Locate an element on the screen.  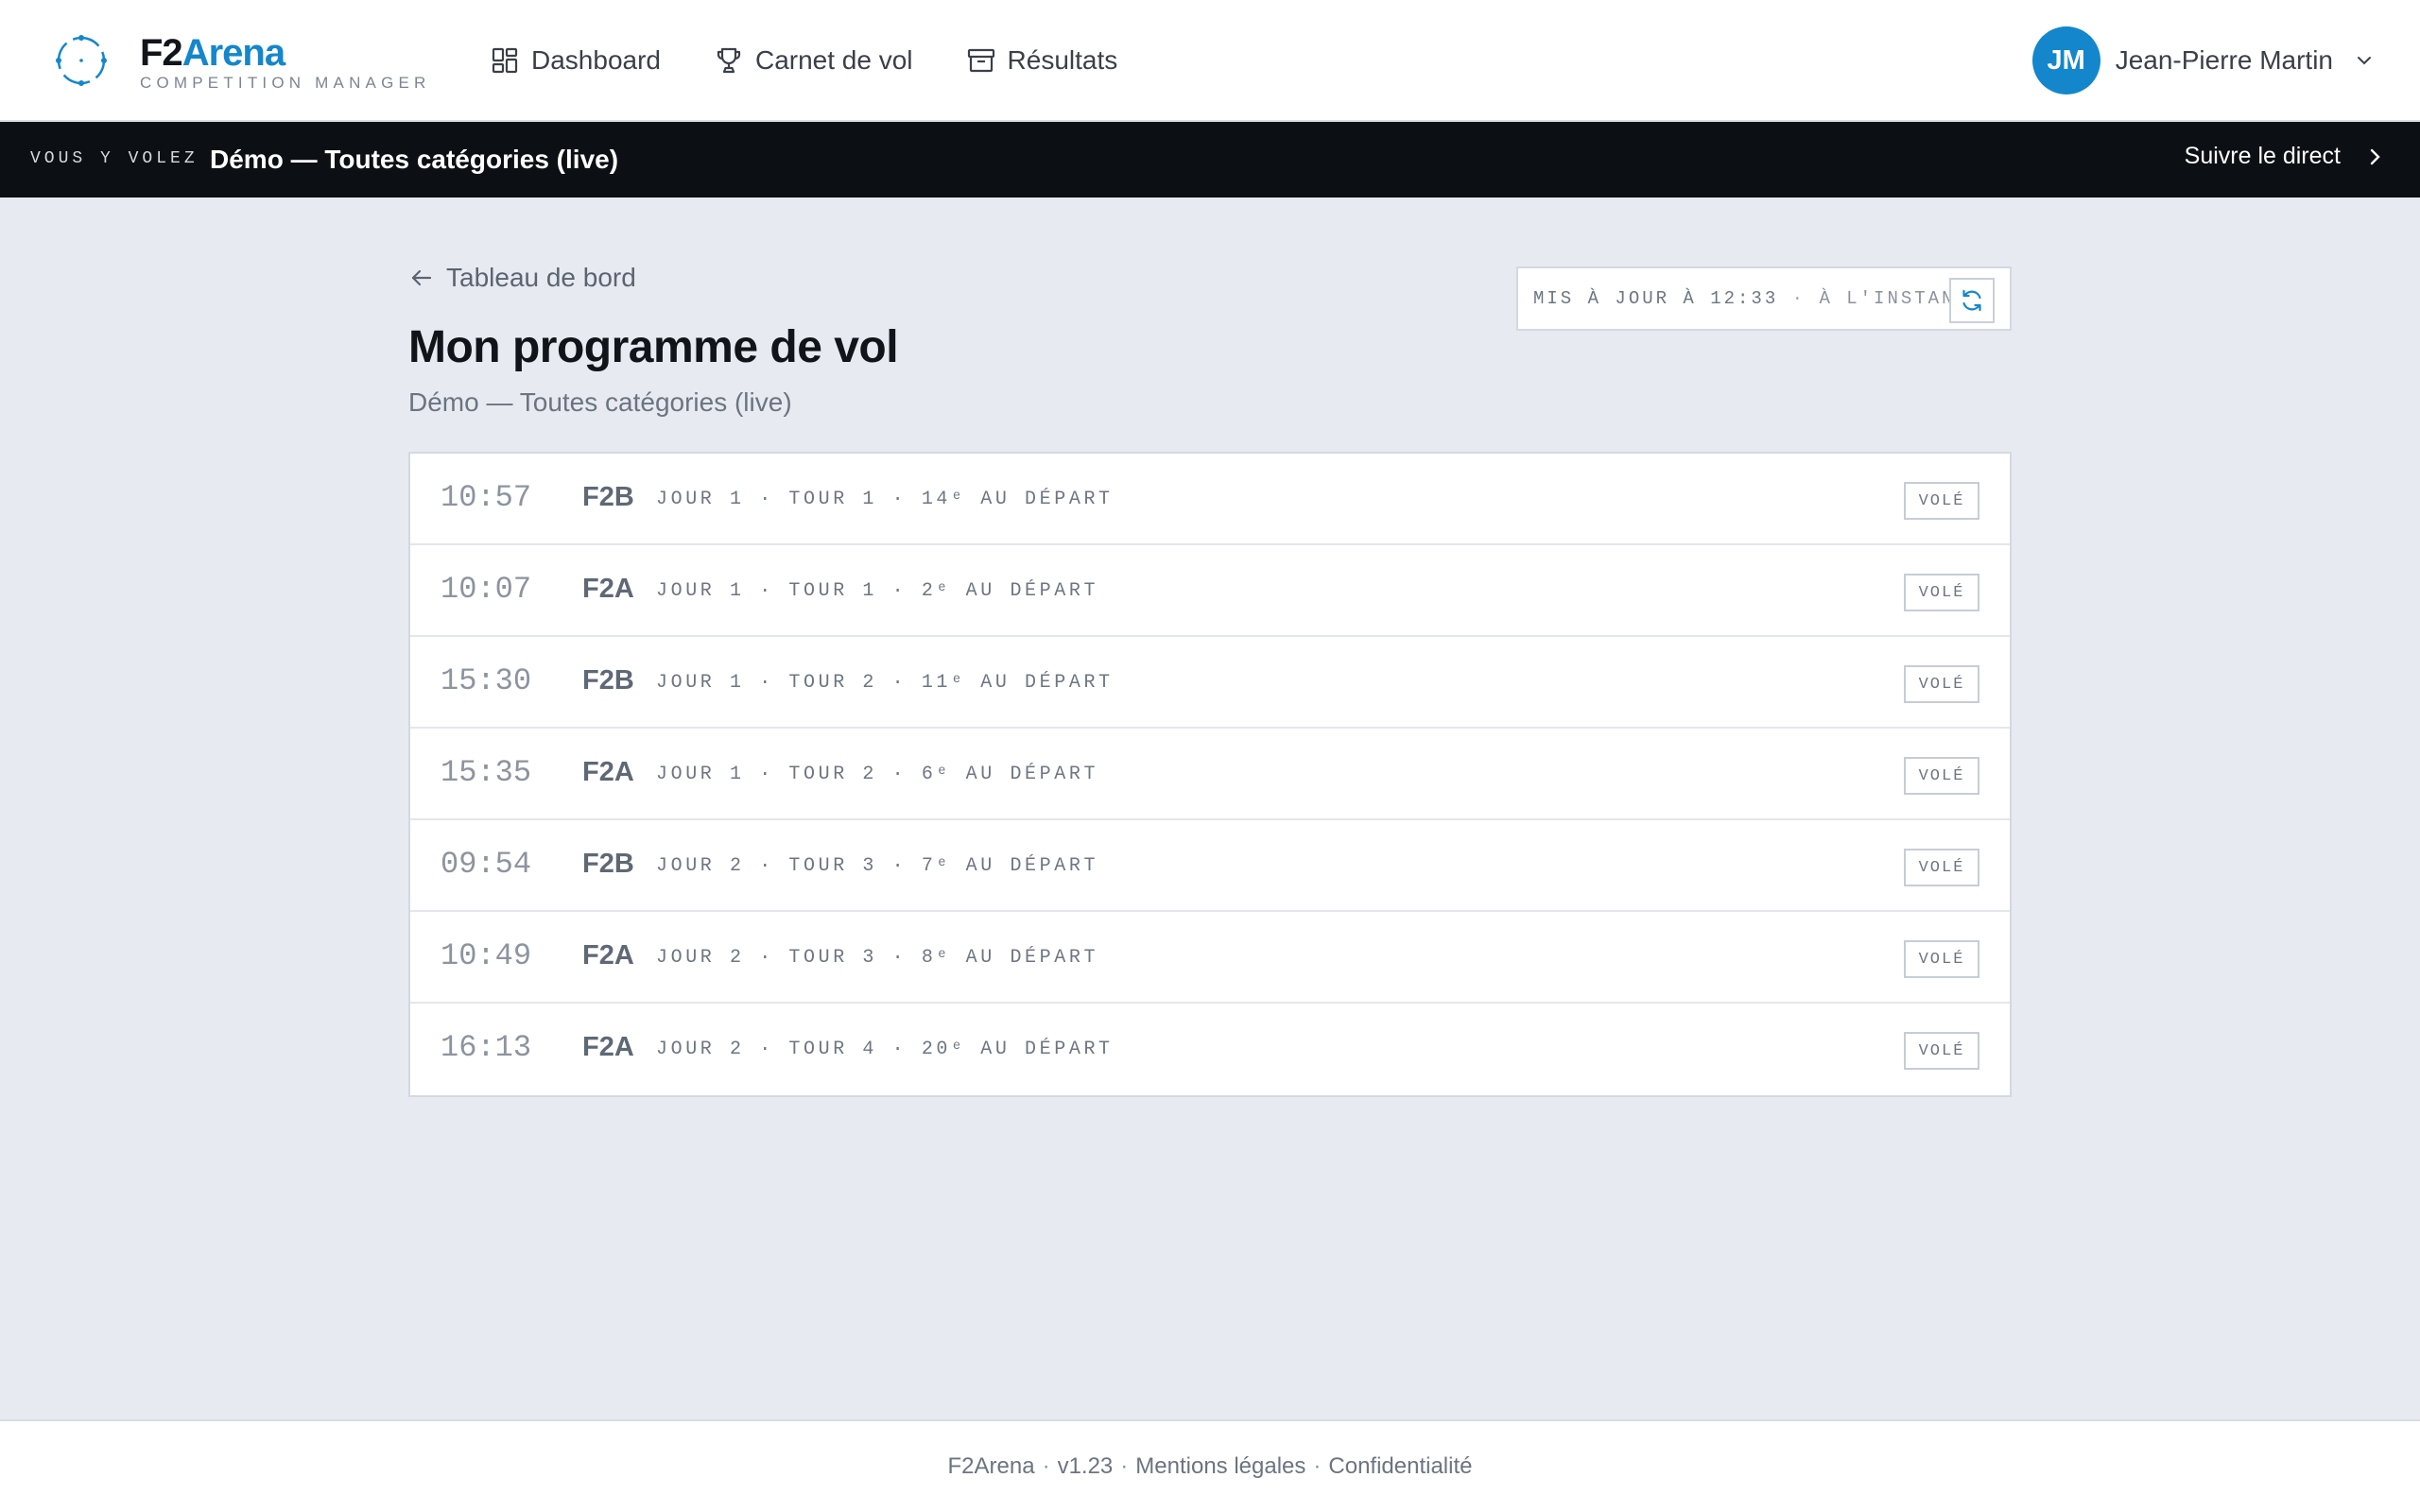
avatar: JM is located at coordinates (2065, 60).